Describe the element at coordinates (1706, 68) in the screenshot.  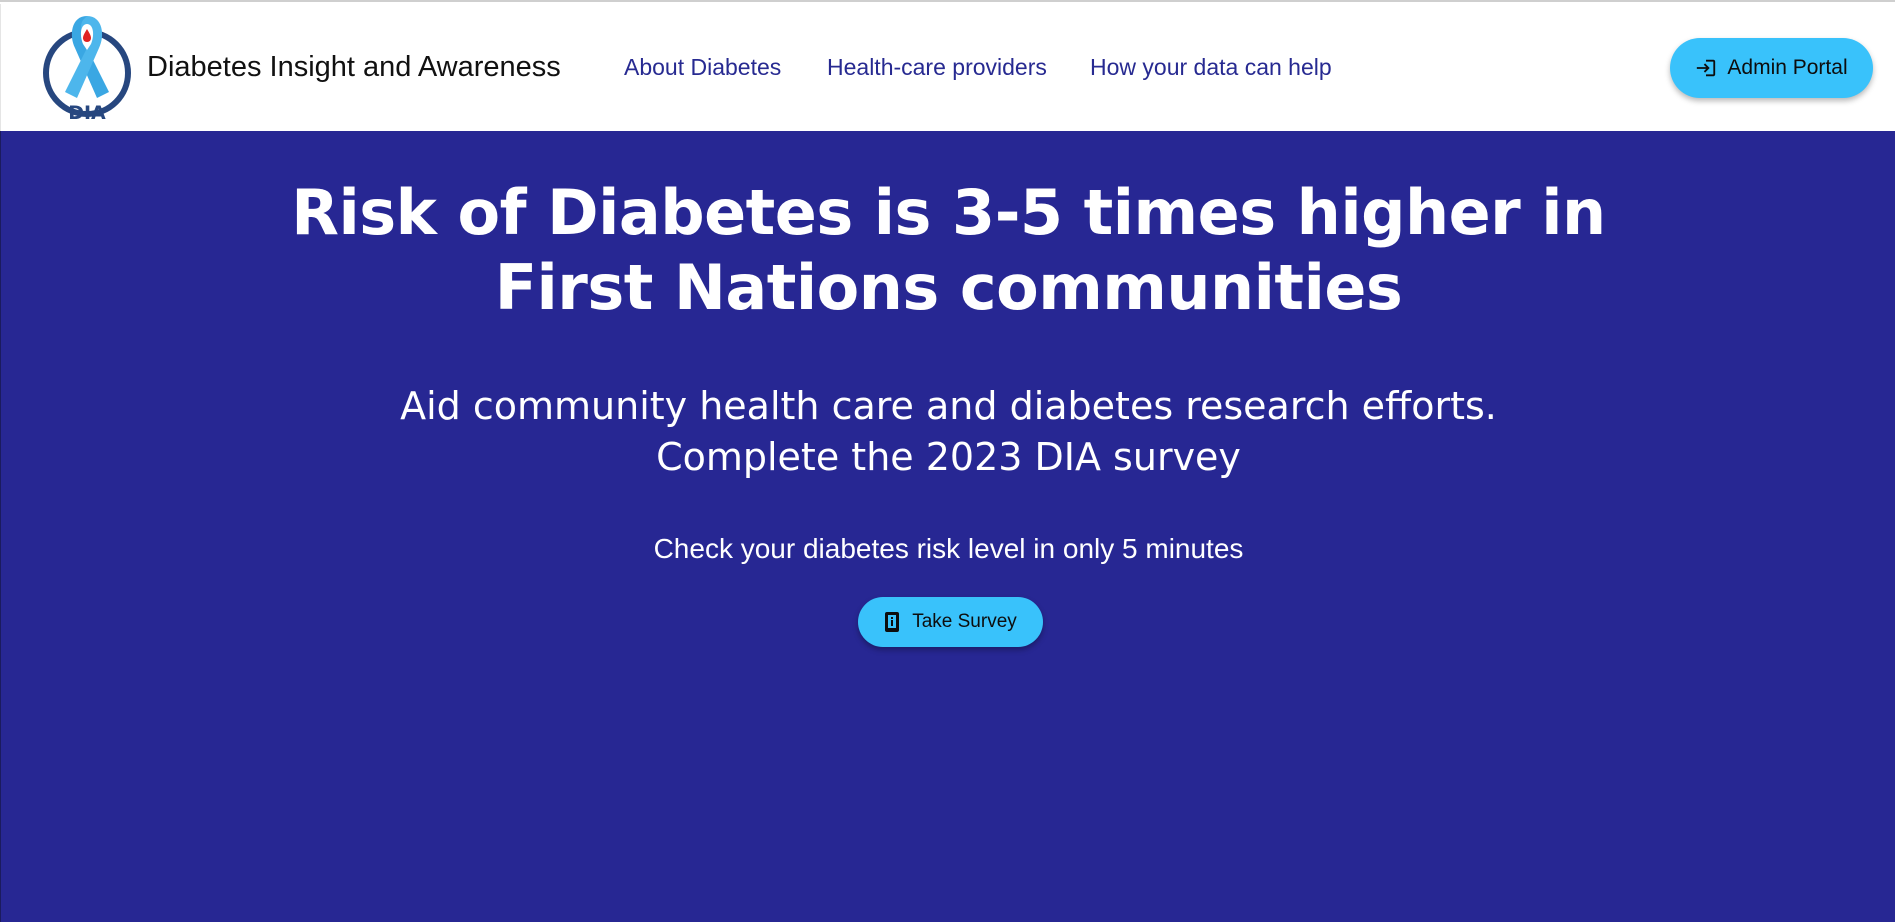
I see `login-icon` at that location.